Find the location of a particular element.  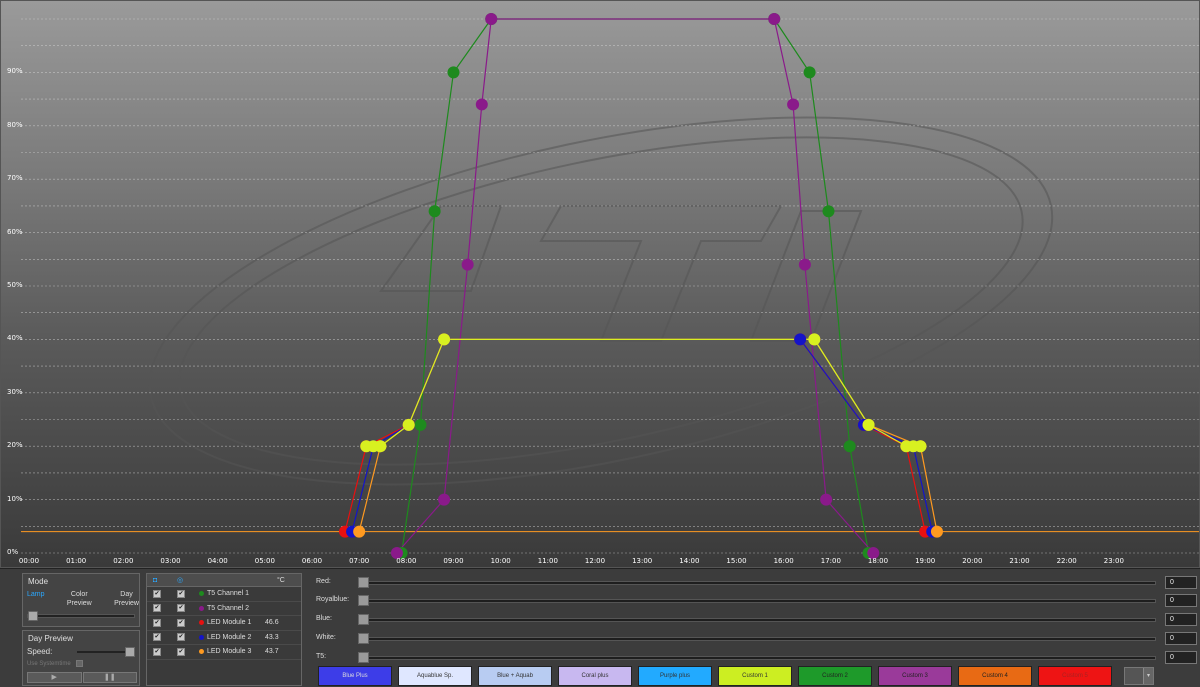

y-tick-label: 80% is located at coordinates (15, 124).